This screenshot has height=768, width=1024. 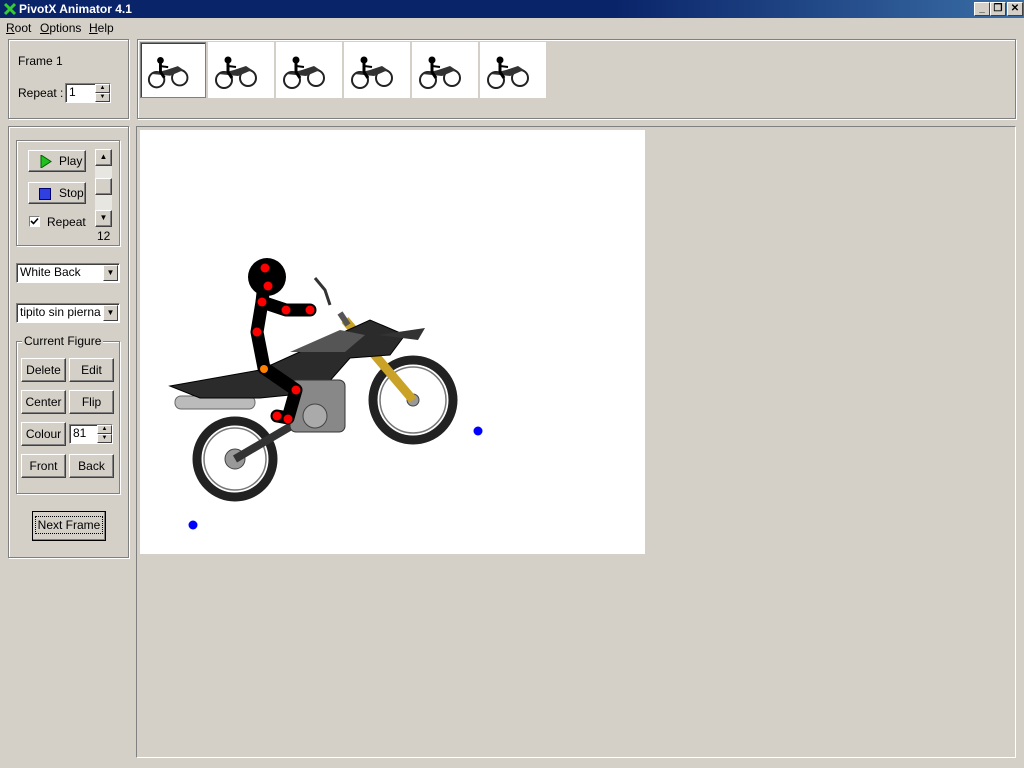 What do you see at coordinates (91, 370) in the screenshot?
I see `edit-button: Edit` at bounding box center [91, 370].